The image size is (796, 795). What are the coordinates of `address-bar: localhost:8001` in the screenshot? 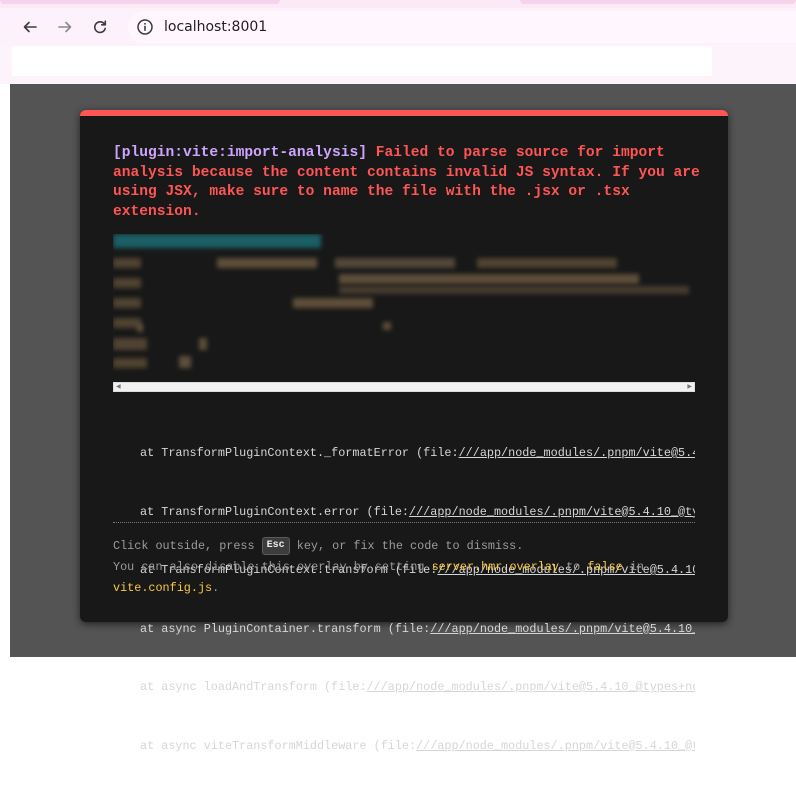 It's located at (462, 27).